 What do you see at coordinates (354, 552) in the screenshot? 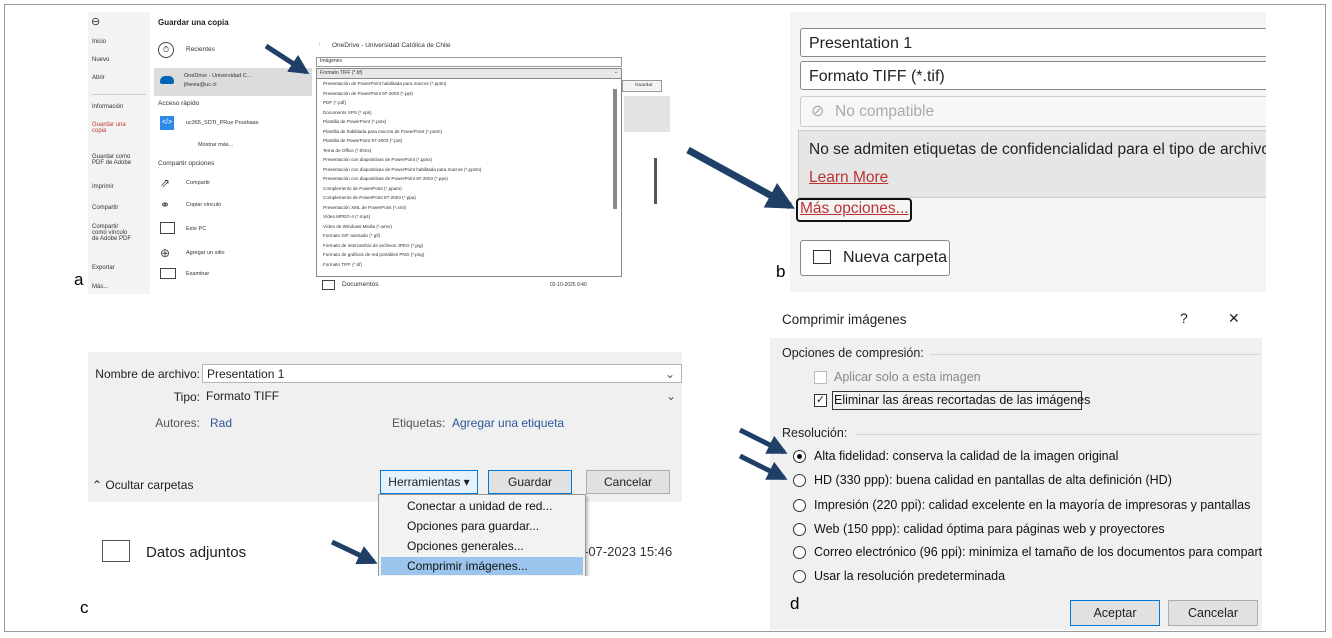
I see `arrow-panel-c` at bounding box center [354, 552].